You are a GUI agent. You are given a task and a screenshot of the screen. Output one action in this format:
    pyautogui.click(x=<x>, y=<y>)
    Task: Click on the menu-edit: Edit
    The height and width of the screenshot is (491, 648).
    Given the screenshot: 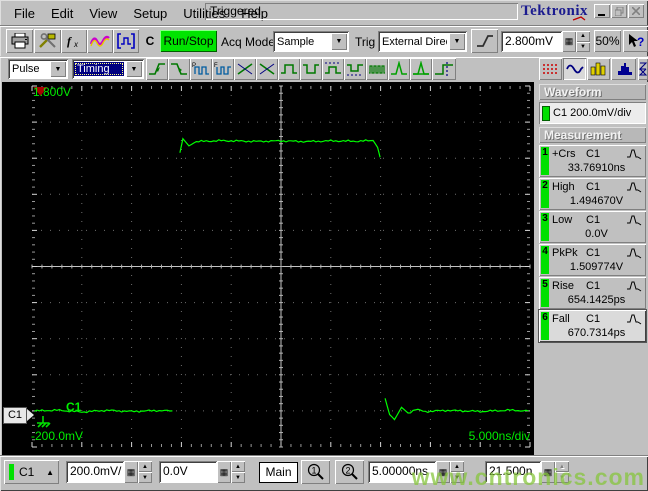 What is the action you would take?
    pyautogui.click(x=62, y=13)
    